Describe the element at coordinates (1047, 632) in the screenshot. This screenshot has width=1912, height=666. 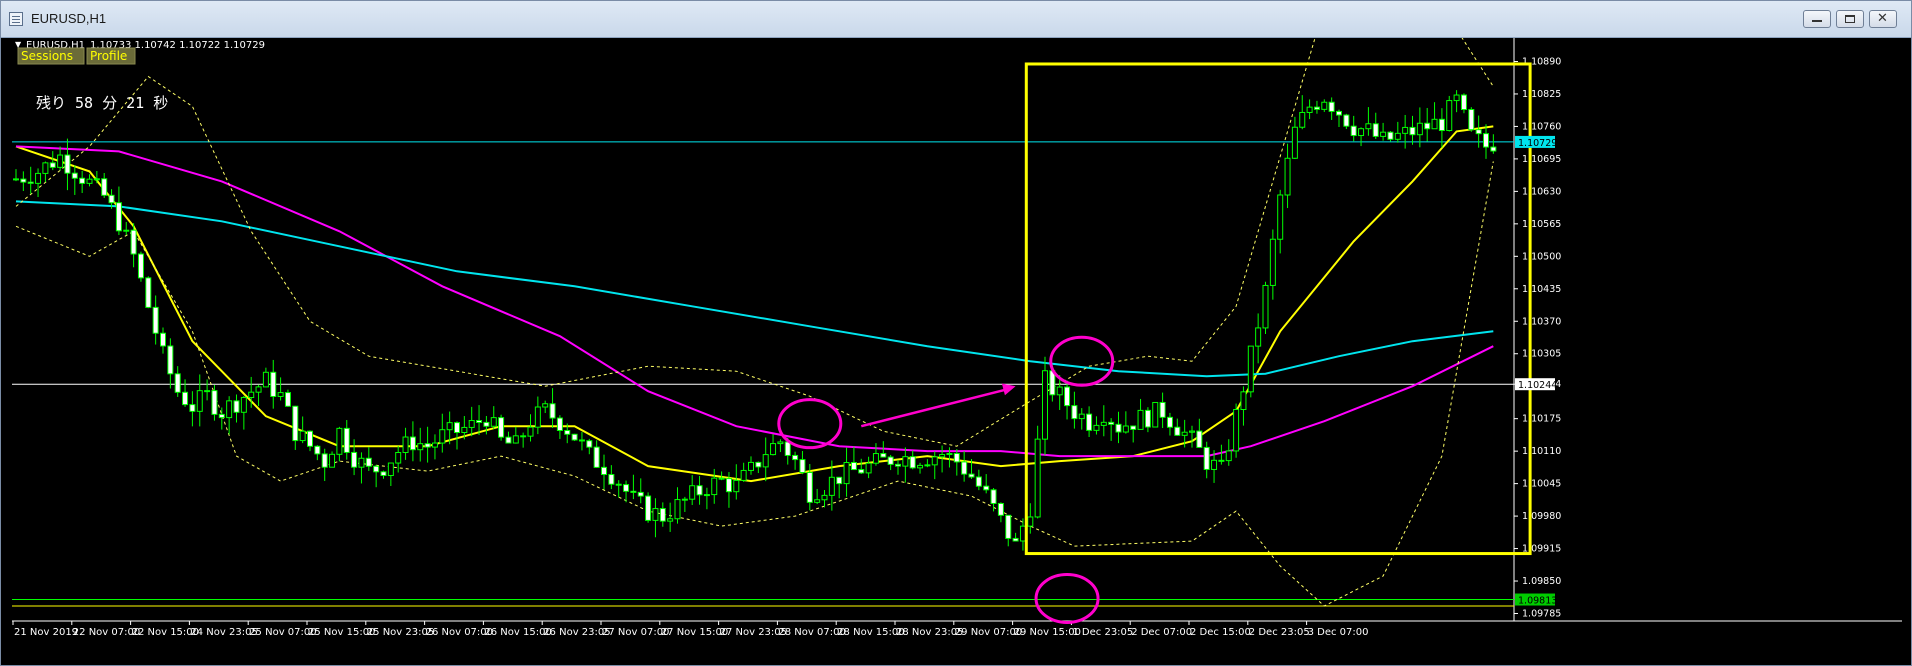
I see `time-tick-label: 29 Nov 15:00` at that location.